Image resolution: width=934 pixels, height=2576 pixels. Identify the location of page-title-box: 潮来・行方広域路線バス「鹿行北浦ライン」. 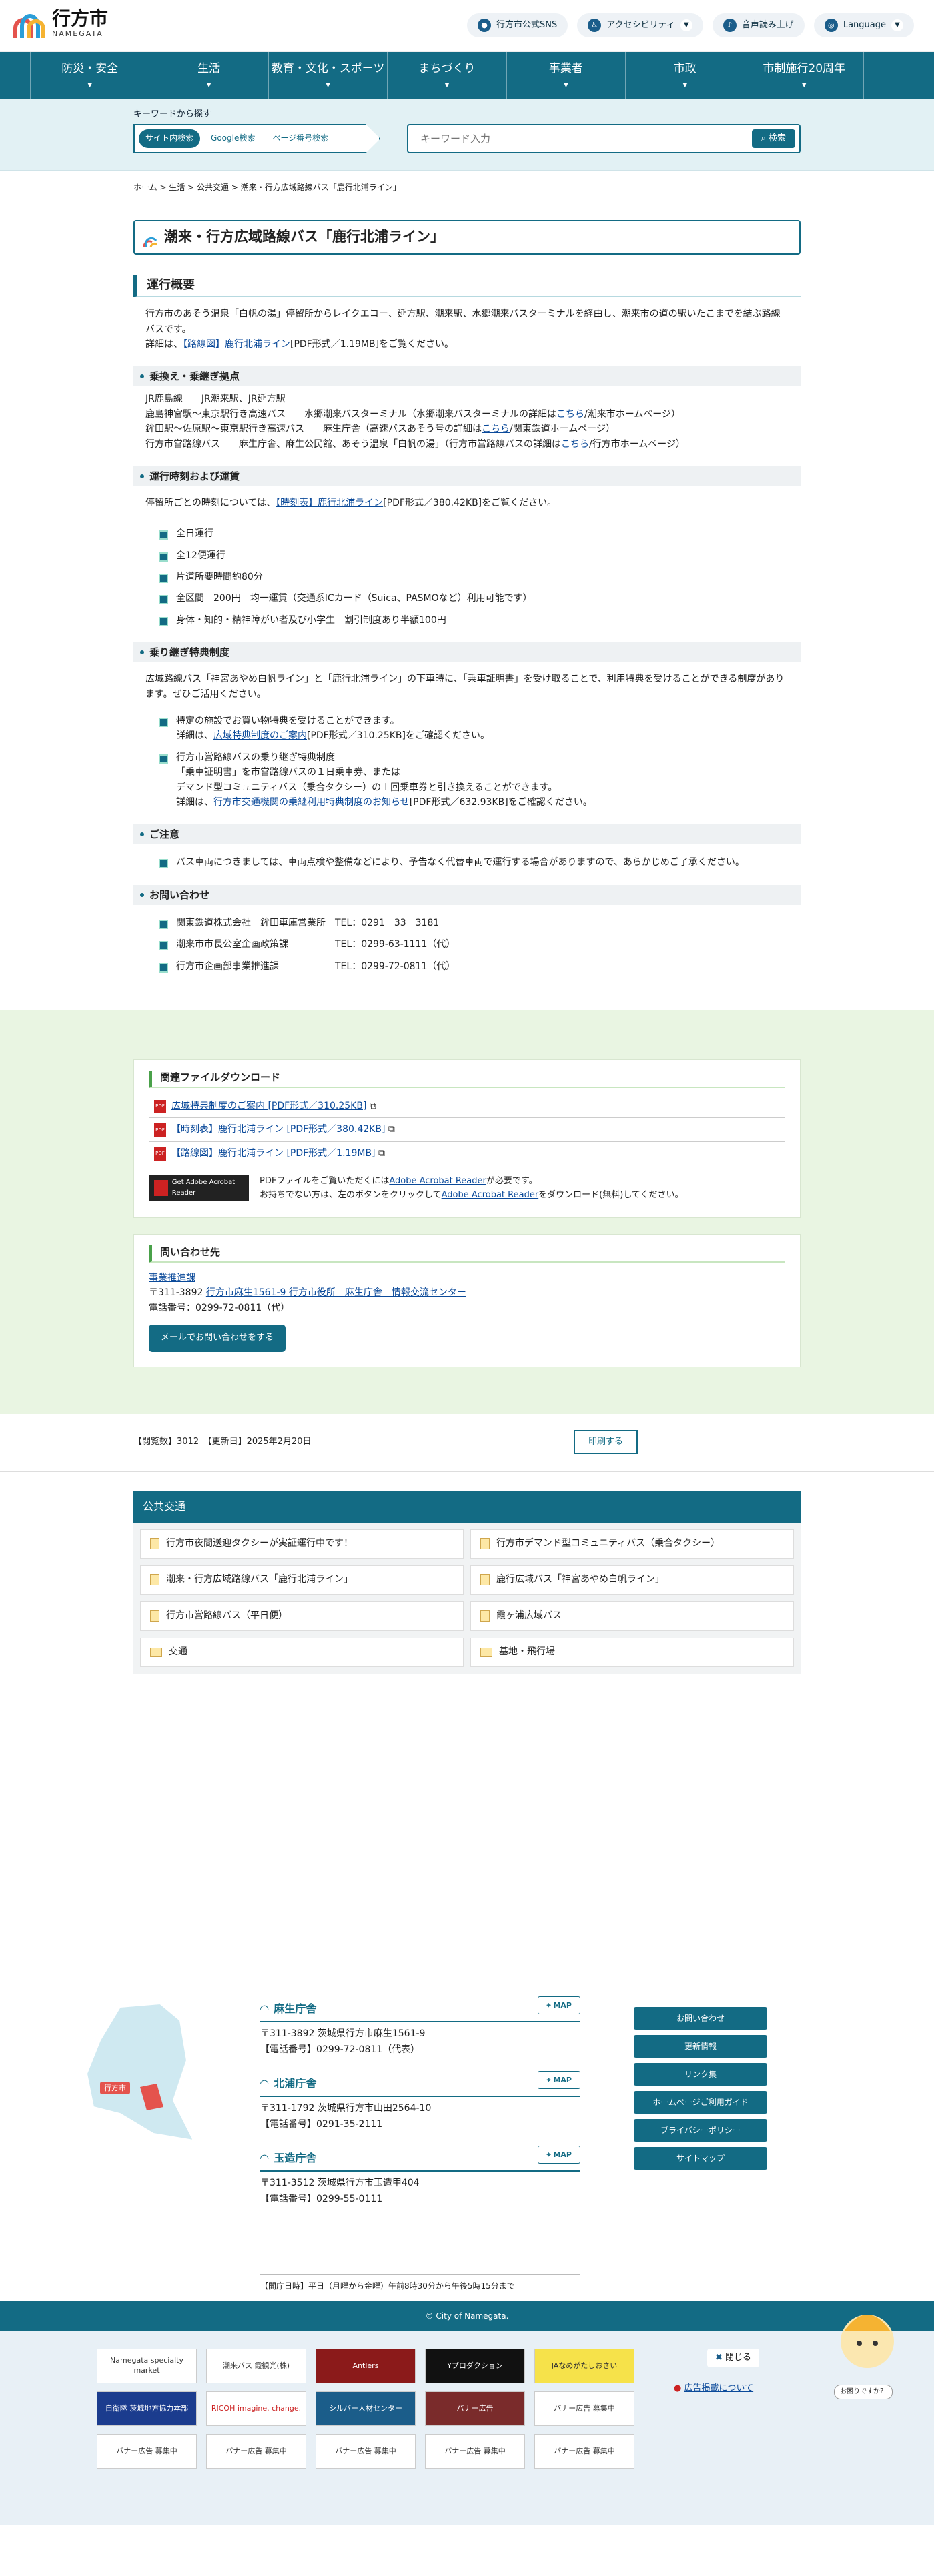
(467, 237).